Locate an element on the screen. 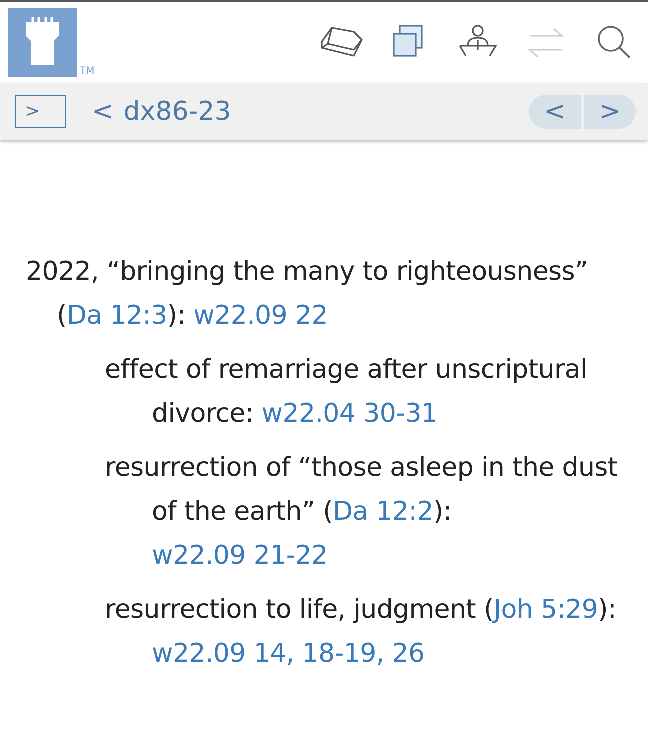 This screenshot has height=750, width=648. reference-link: w22.09 14, 18-19, 26 is located at coordinates (288, 654).